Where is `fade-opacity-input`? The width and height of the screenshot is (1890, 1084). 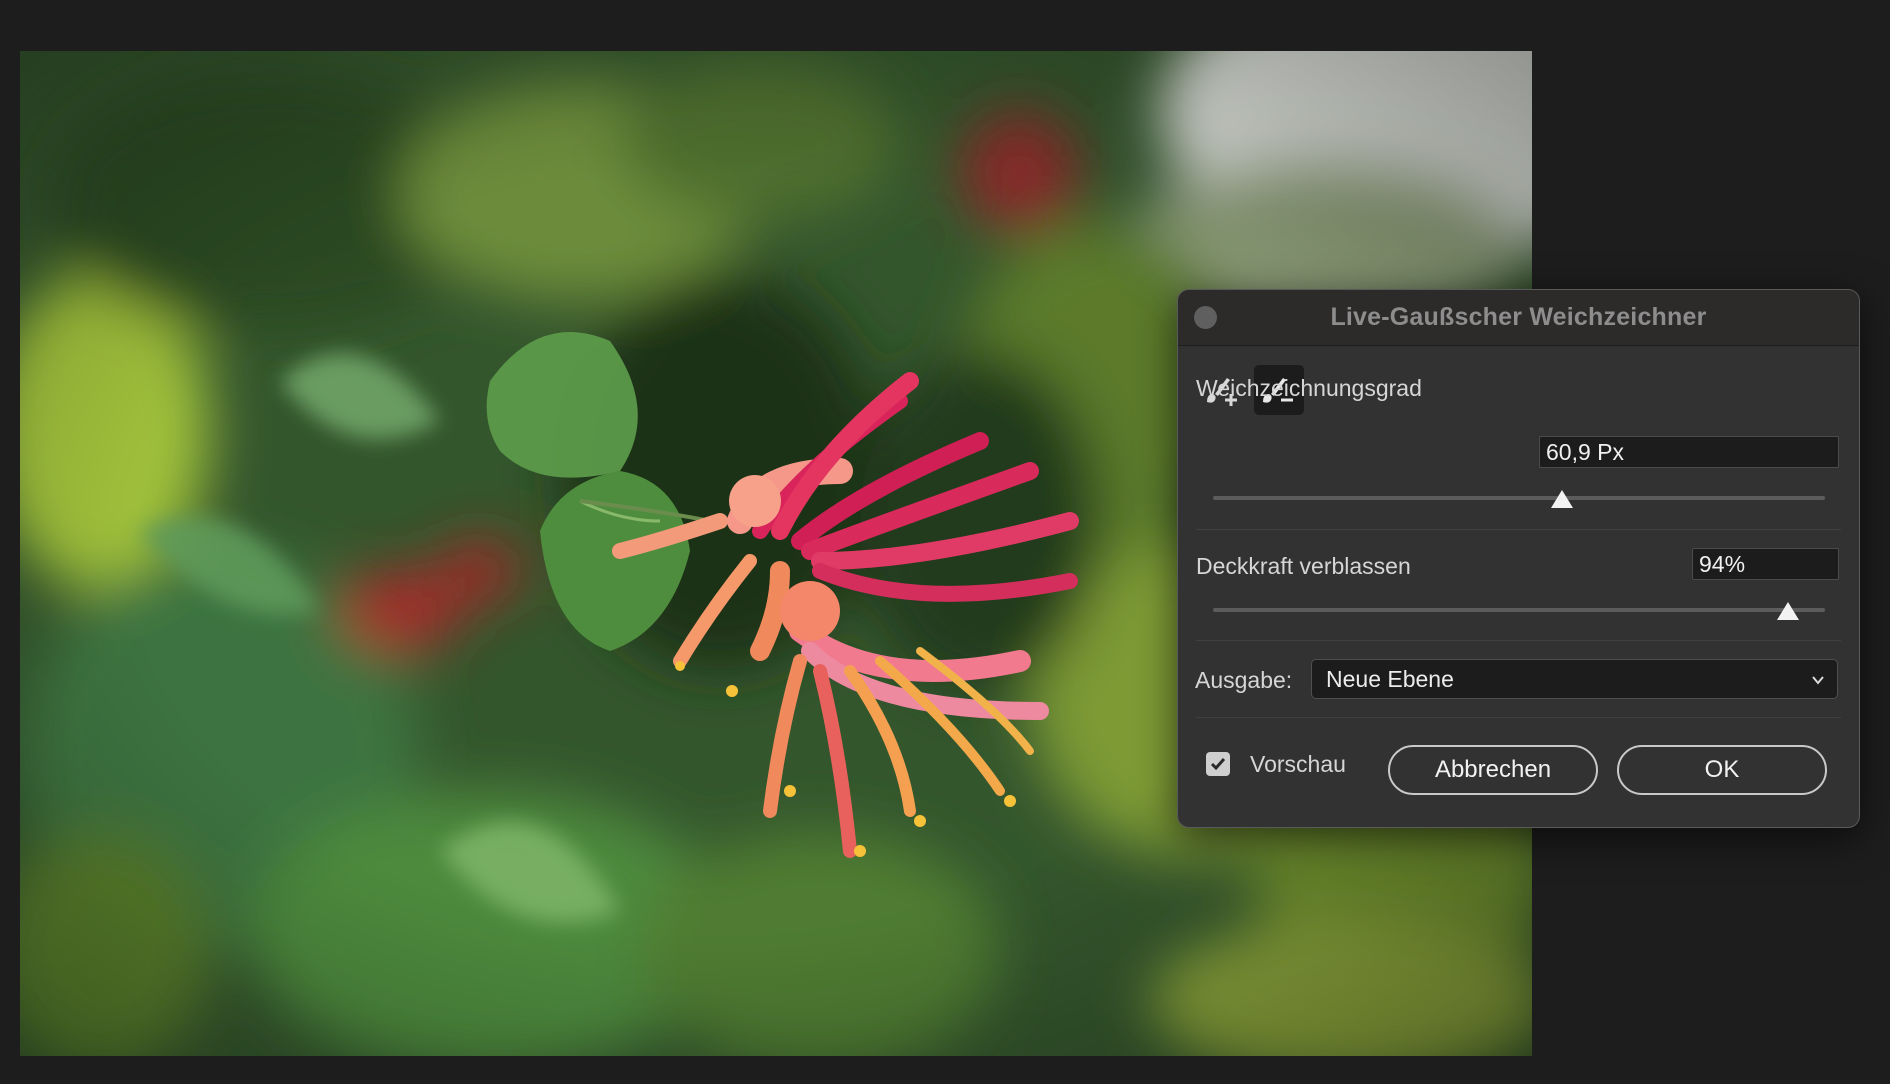 fade-opacity-input is located at coordinates (1765, 564).